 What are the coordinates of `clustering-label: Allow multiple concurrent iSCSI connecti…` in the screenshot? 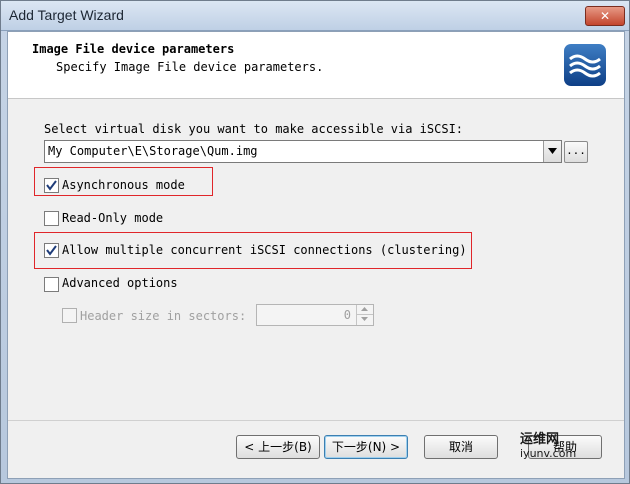 It's located at (264, 250).